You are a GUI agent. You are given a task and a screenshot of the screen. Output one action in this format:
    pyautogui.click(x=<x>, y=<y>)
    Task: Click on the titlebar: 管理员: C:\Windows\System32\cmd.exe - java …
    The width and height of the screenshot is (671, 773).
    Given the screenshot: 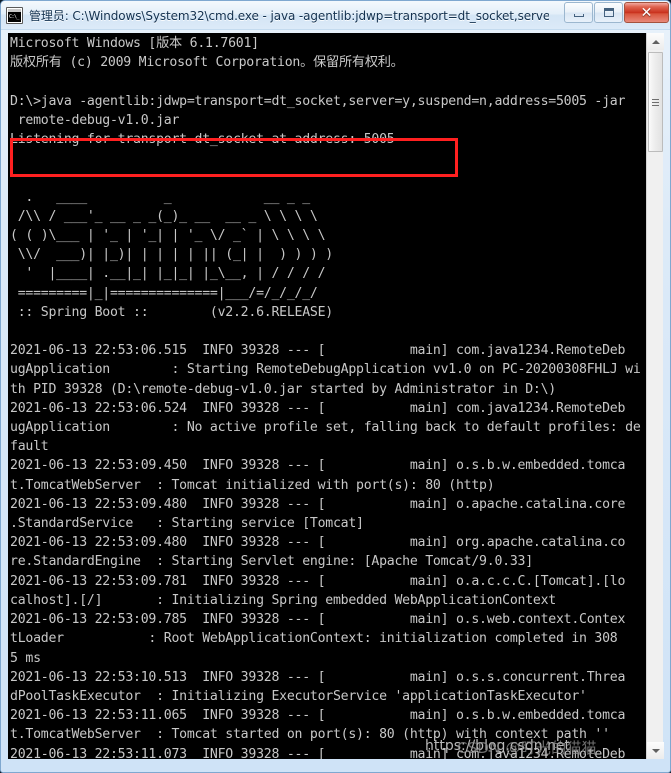 What is the action you would take?
    pyautogui.click(x=335, y=15)
    